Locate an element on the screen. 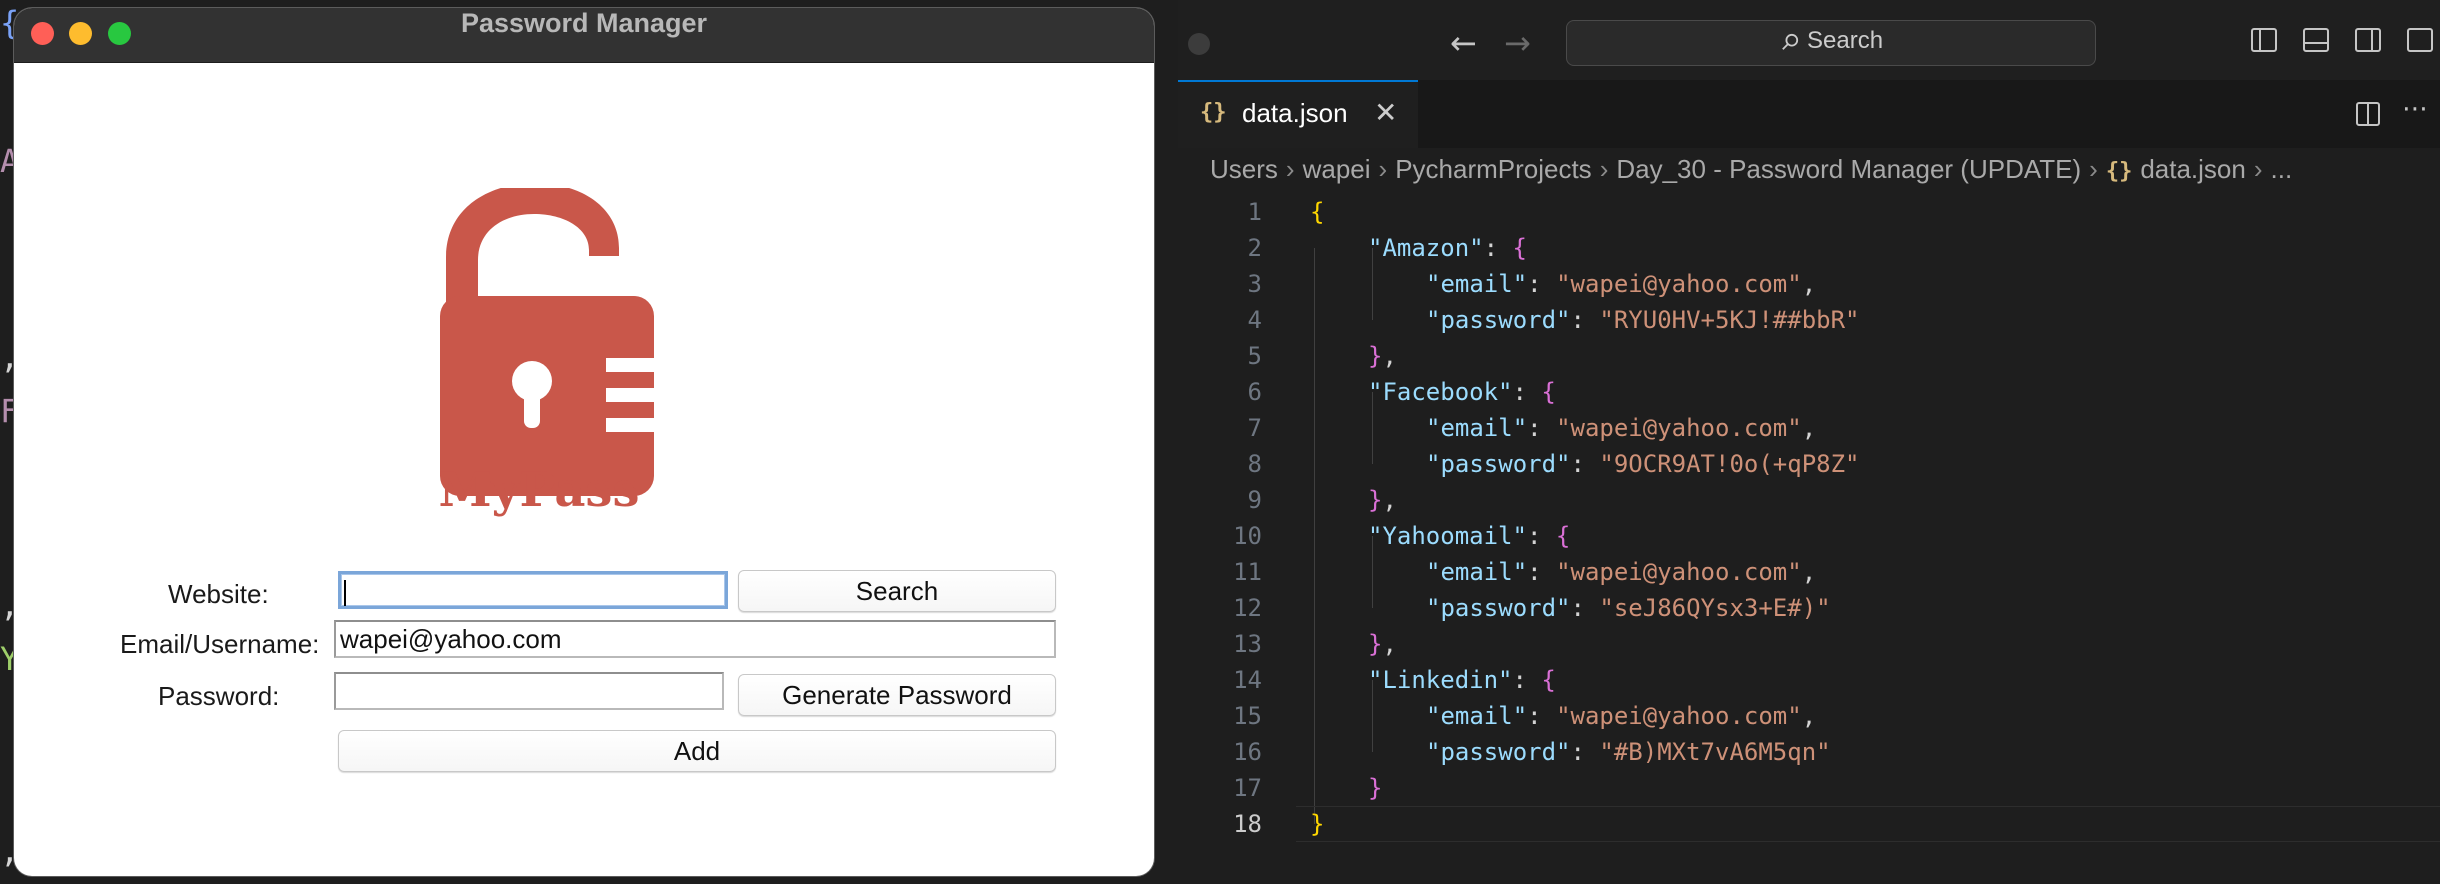  line-number: 4 is located at coordinates (1254, 320).